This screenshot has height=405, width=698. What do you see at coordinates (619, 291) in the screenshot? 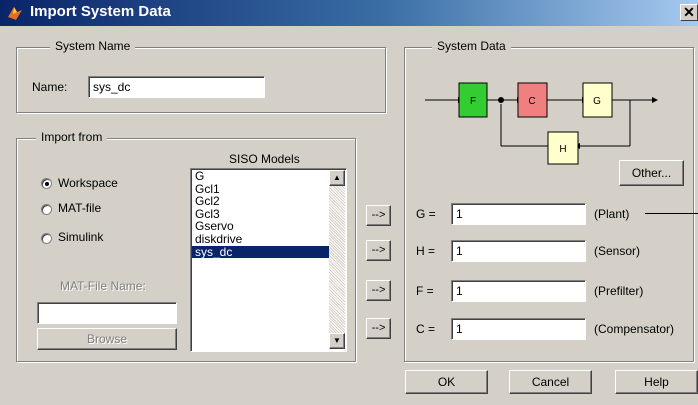
I see `f-field-role: (Prefilter)` at bounding box center [619, 291].